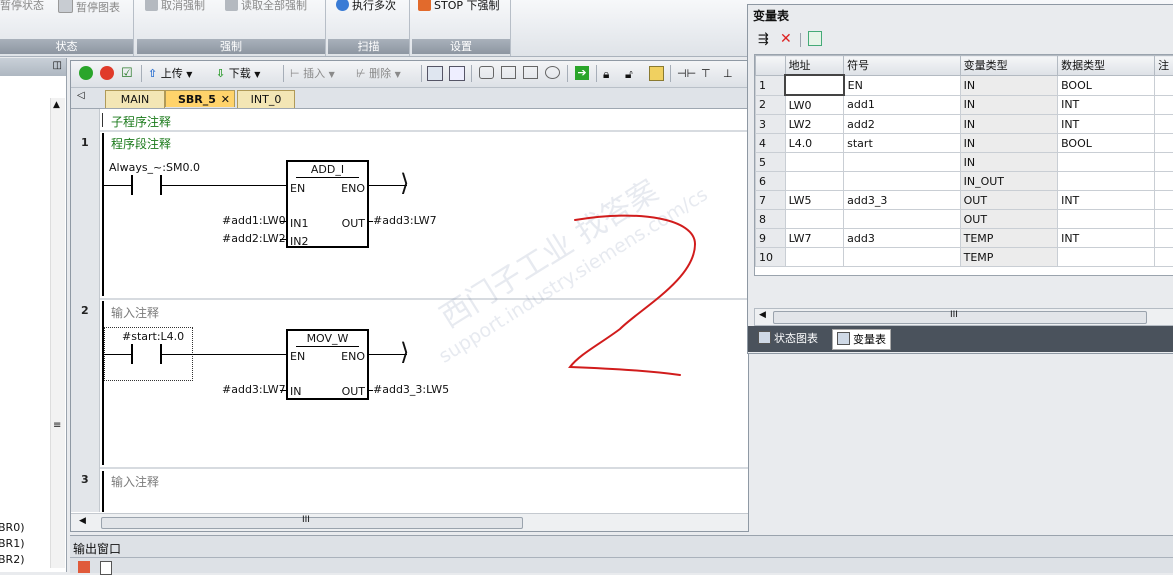  I want to click on delete-button: ⊬ 删除 ▼, so click(378, 74).